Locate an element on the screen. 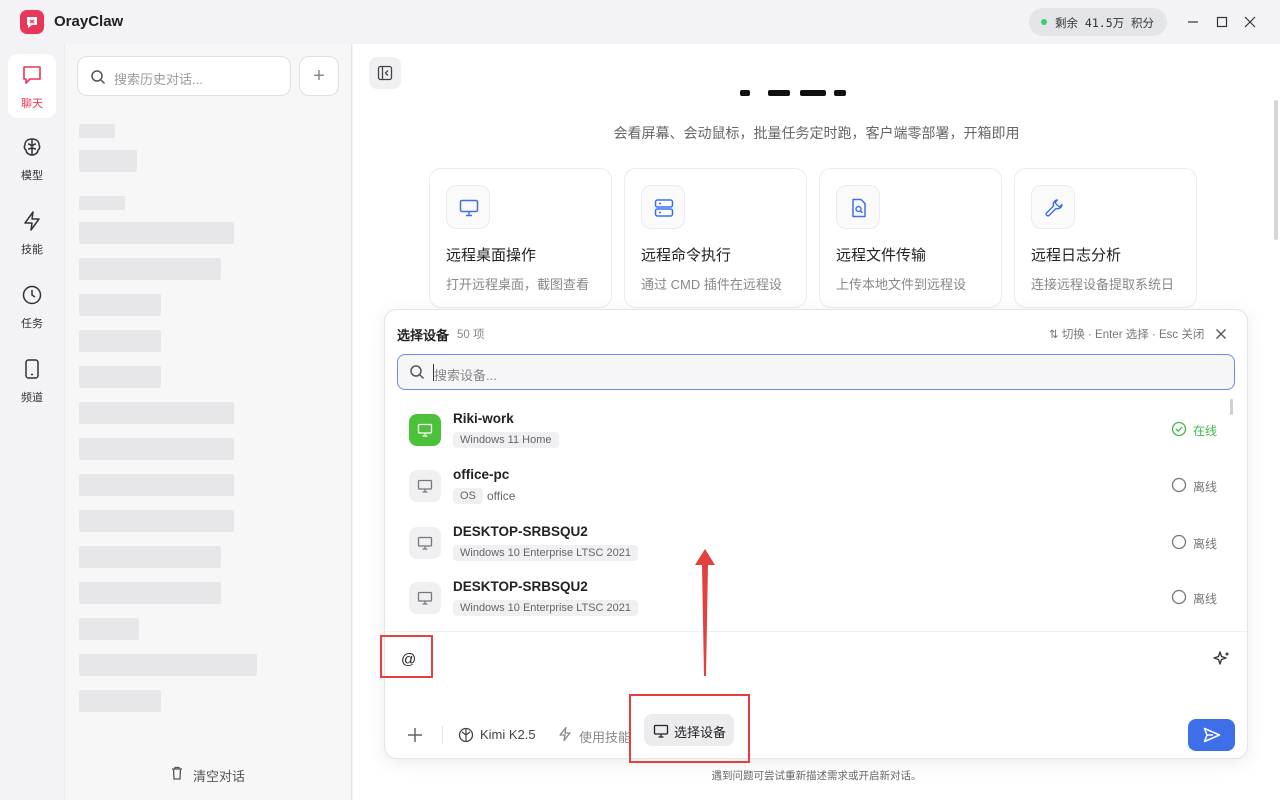 This screenshot has width=1280, height=800. divider is located at coordinates (816, 631).